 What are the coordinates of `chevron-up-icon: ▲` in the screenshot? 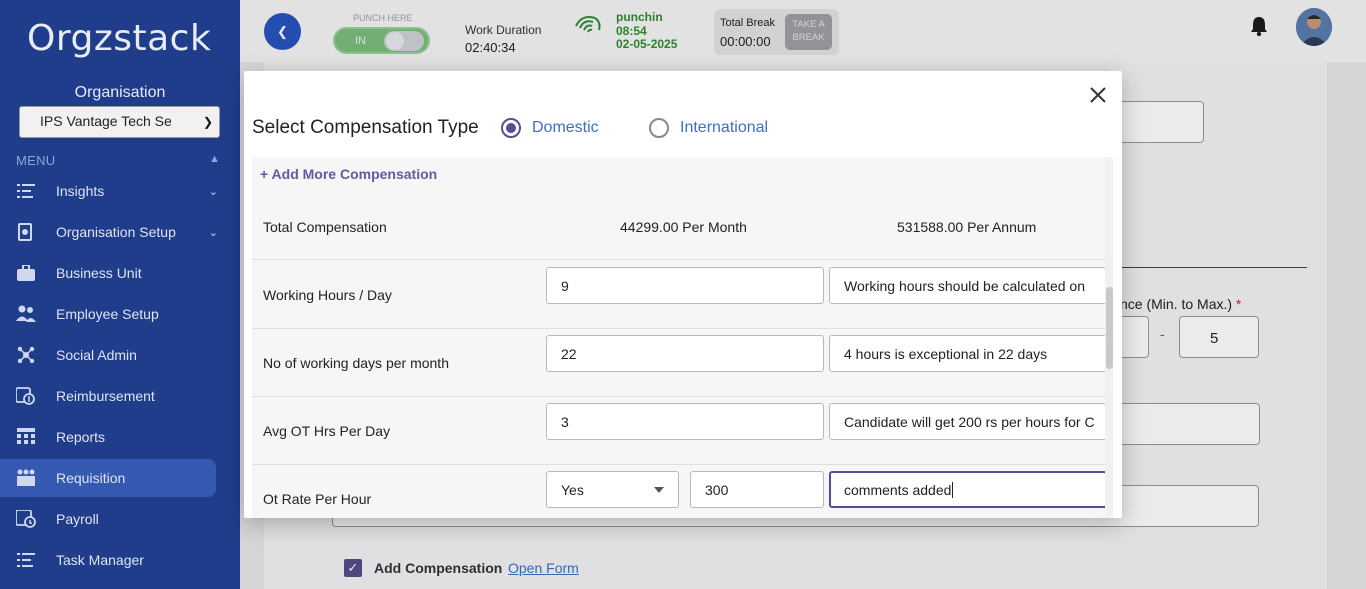 It's located at (214, 159).